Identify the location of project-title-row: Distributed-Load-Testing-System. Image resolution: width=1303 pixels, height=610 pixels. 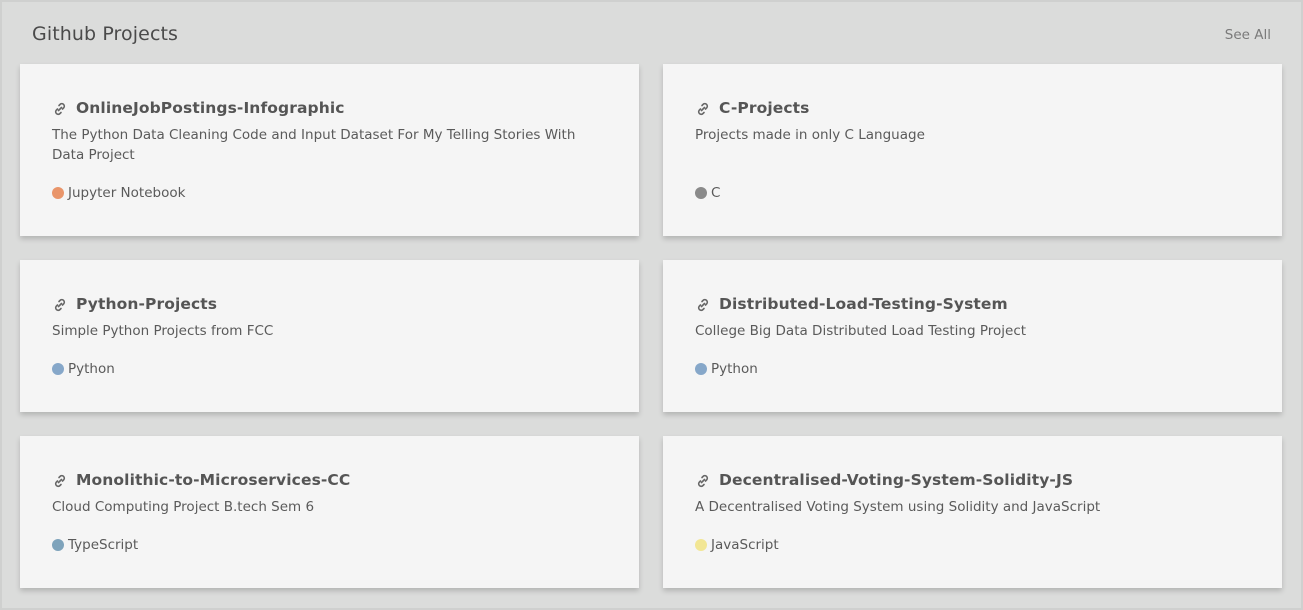
(851, 304).